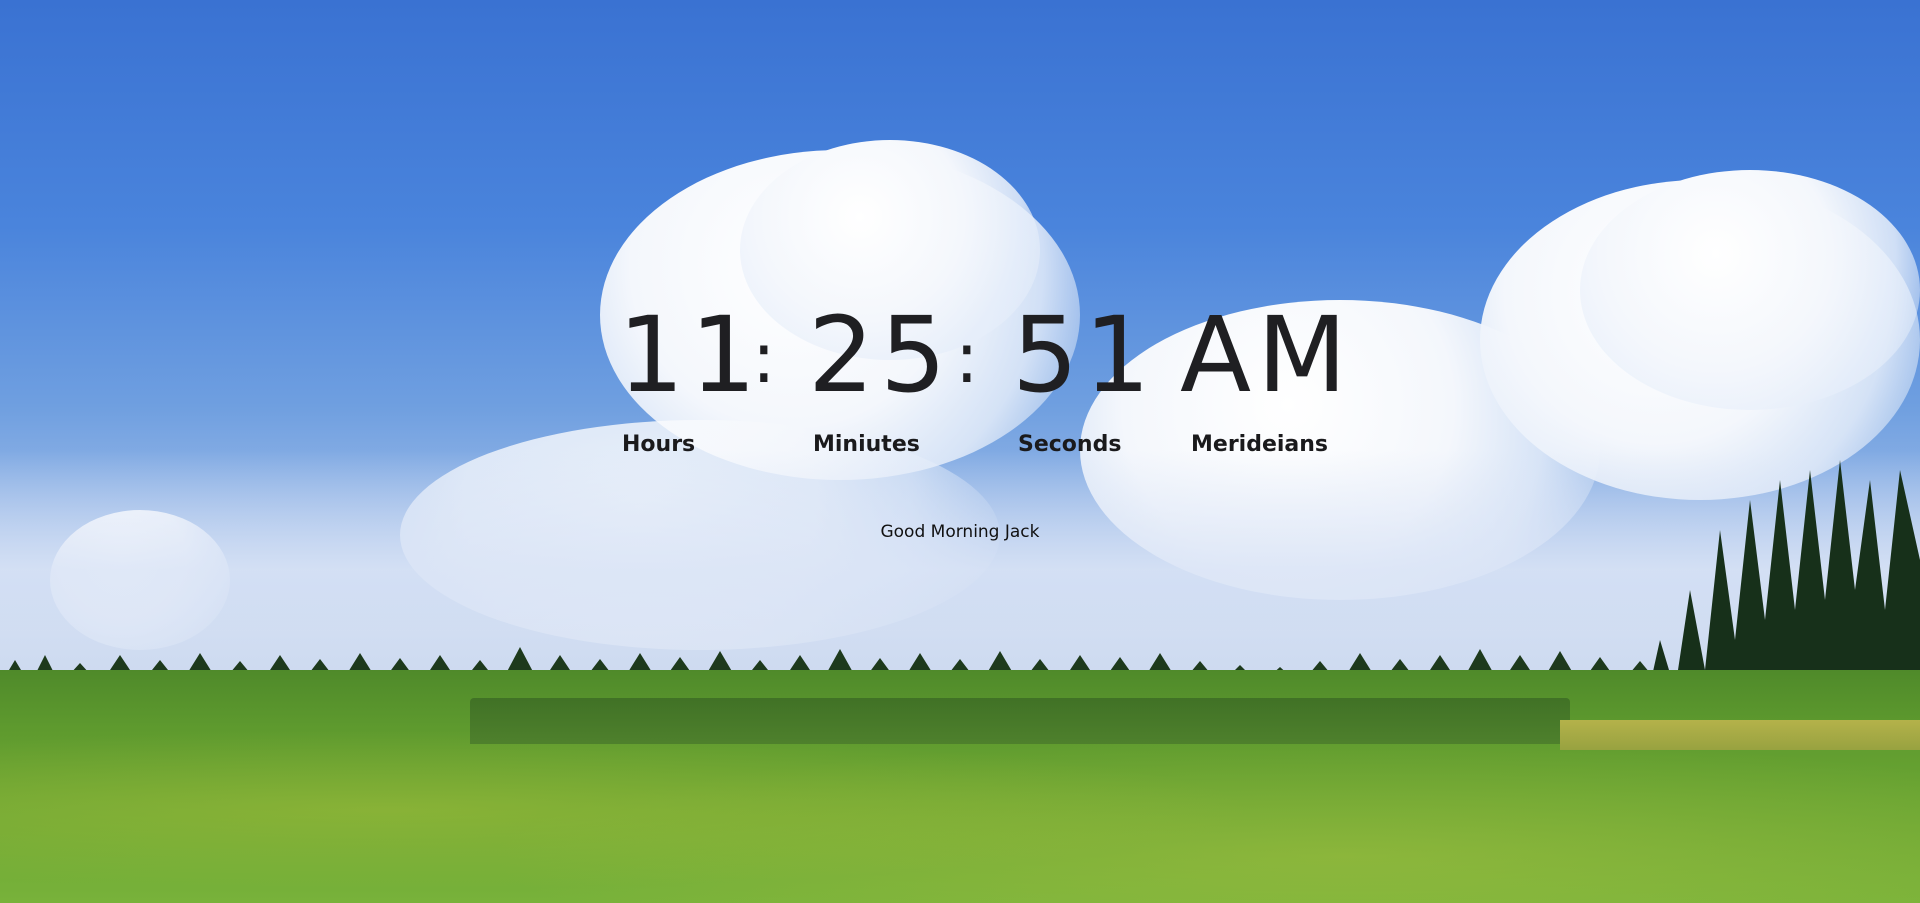 This screenshot has width=1920, height=903. Describe the element at coordinates (659, 444) in the screenshot. I see `label-hours: Hours` at that location.